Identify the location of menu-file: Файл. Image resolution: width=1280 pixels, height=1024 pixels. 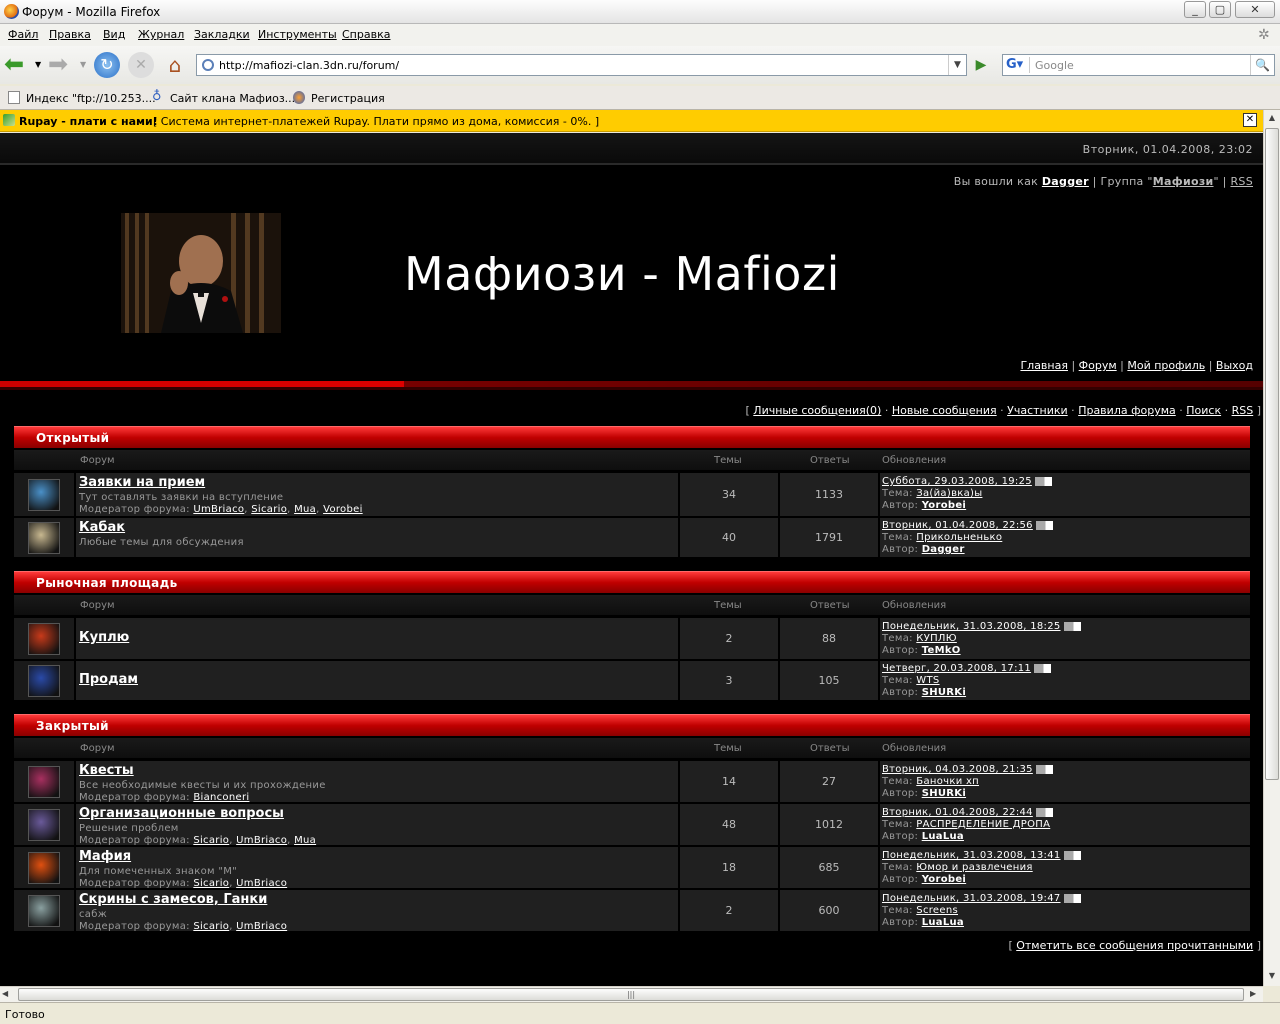
(23, 34).